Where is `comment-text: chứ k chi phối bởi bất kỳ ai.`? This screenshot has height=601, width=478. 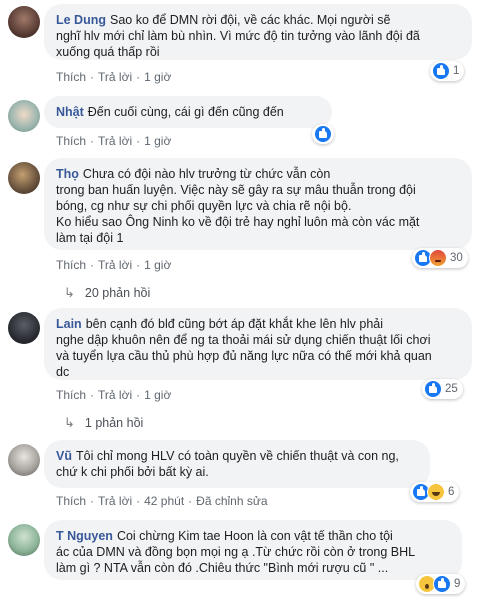 comment-text: chứ k chi phối bởi bất kỳ ai. is located at coordinates (132, 472).